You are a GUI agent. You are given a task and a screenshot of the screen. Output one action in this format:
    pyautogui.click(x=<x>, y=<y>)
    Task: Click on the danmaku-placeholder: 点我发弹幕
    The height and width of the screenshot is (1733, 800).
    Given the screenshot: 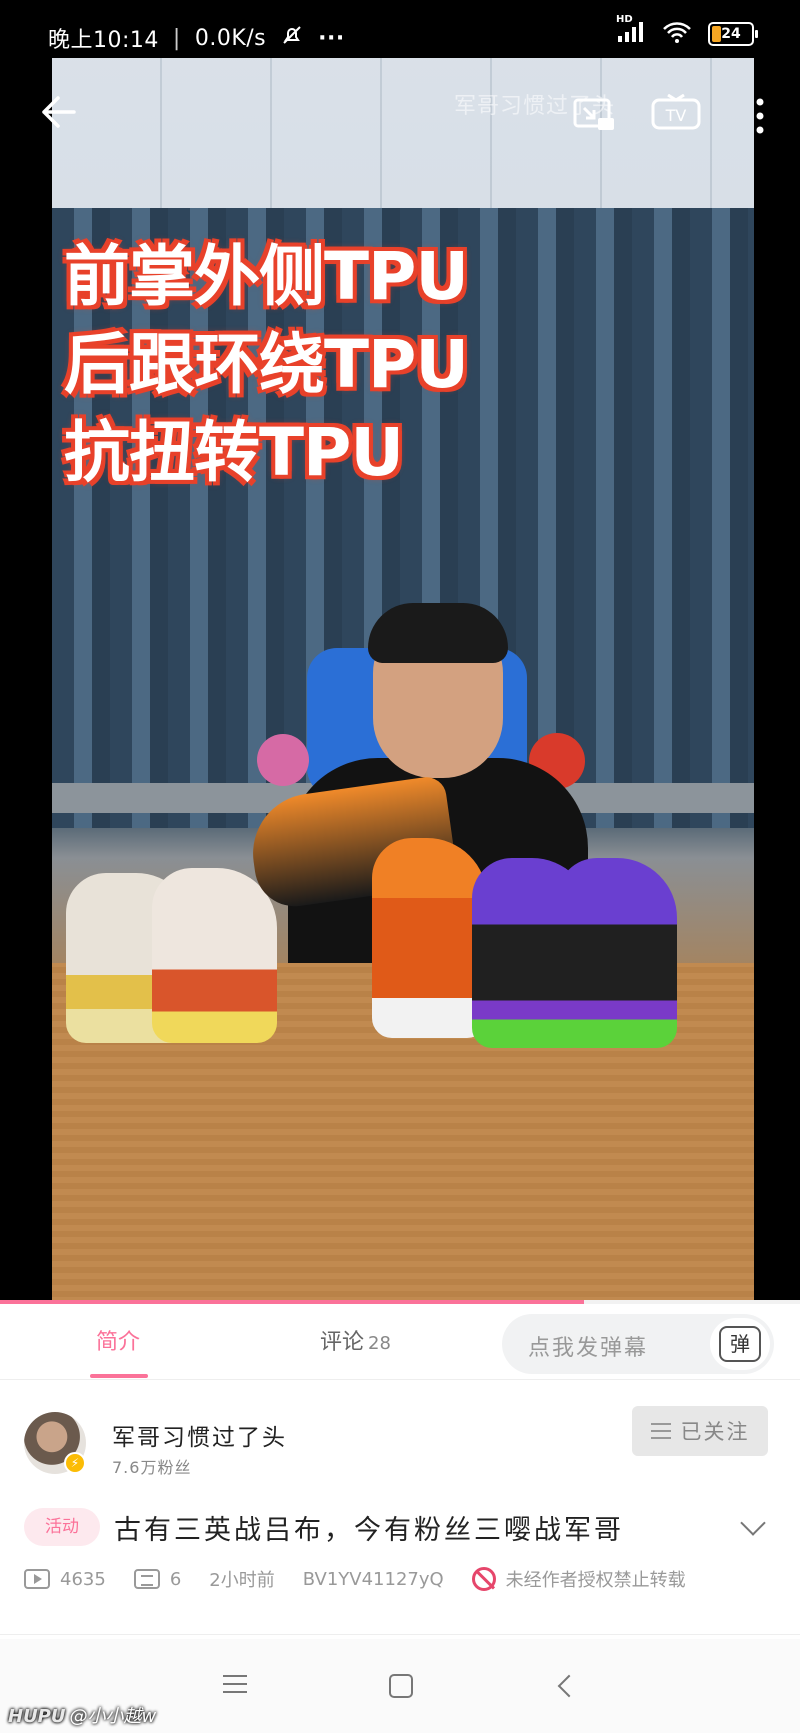 What is the action you would take?
    pyautogui.click(x=588, y=1348)
    